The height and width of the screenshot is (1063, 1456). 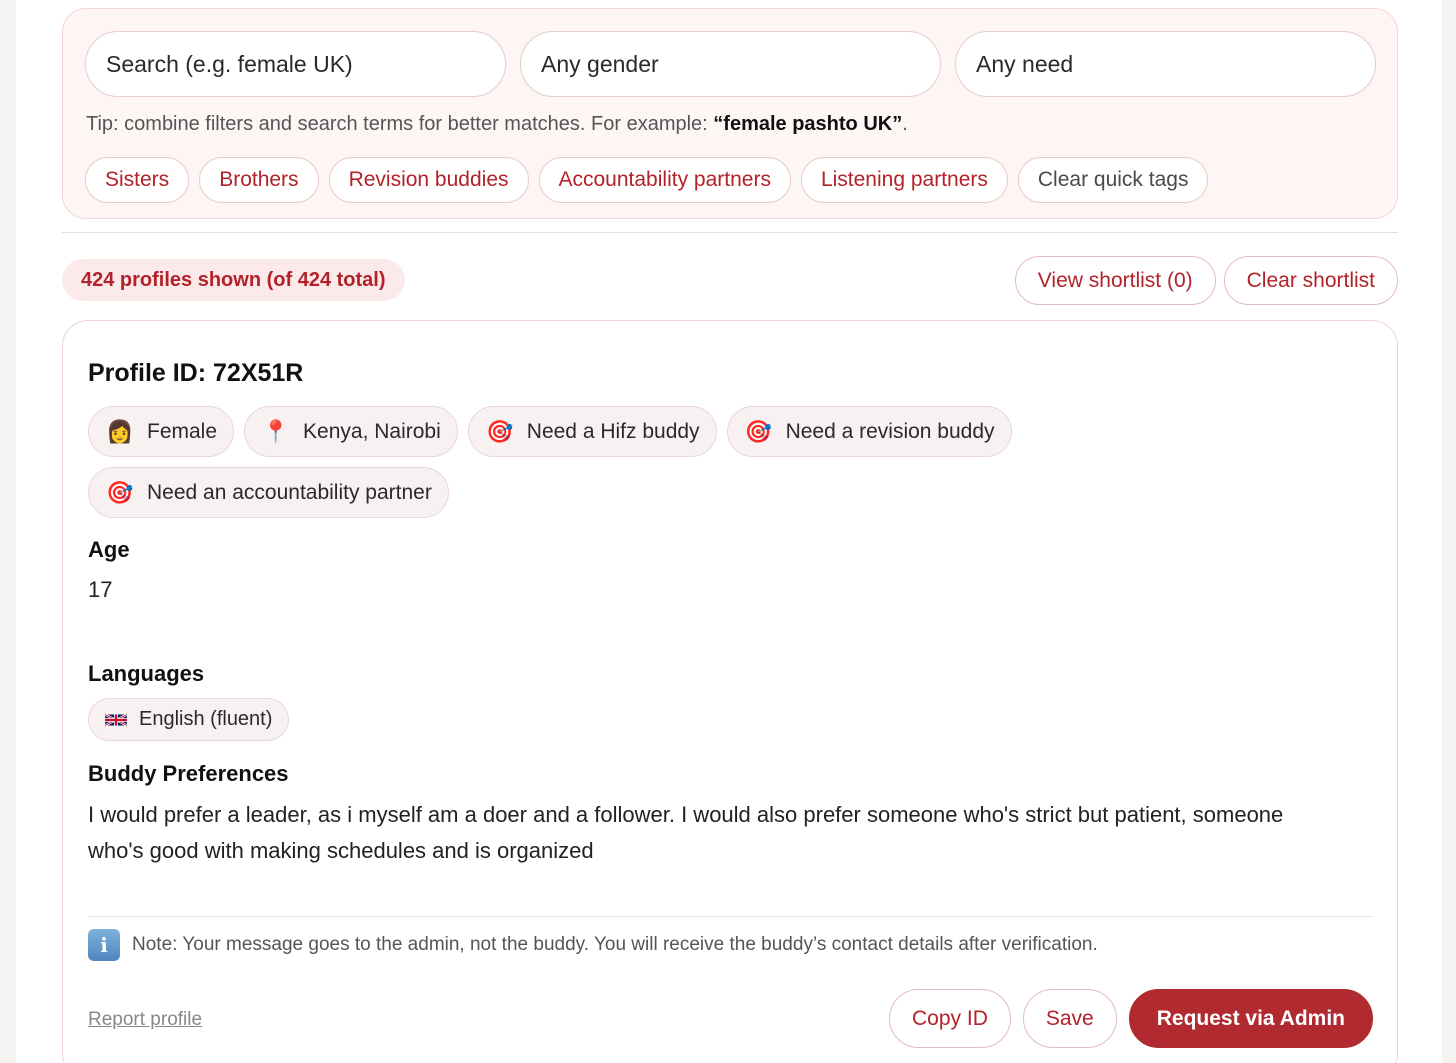 What do you see at coordinates (1069, 1018) in the screenshot?
I see `save-button: Save` at bounding box center [1069, 1018].